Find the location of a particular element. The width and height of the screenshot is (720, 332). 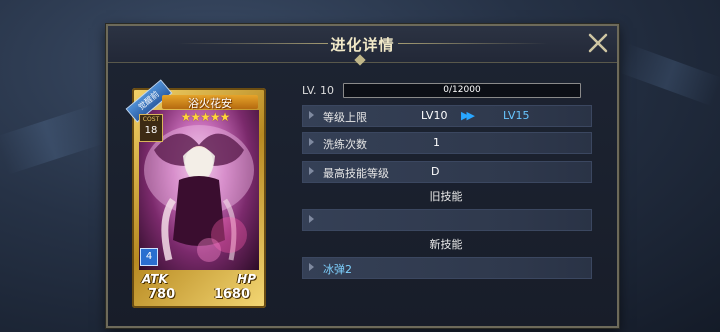

max-skill-level-row: 最高技能等级 D is located at coordinates (447, 172).